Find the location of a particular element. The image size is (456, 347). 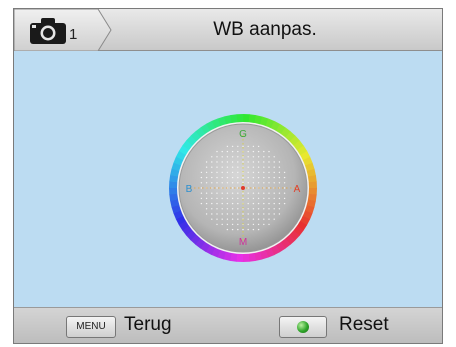

reset-label: Reset is located at coordinates (364, 325).